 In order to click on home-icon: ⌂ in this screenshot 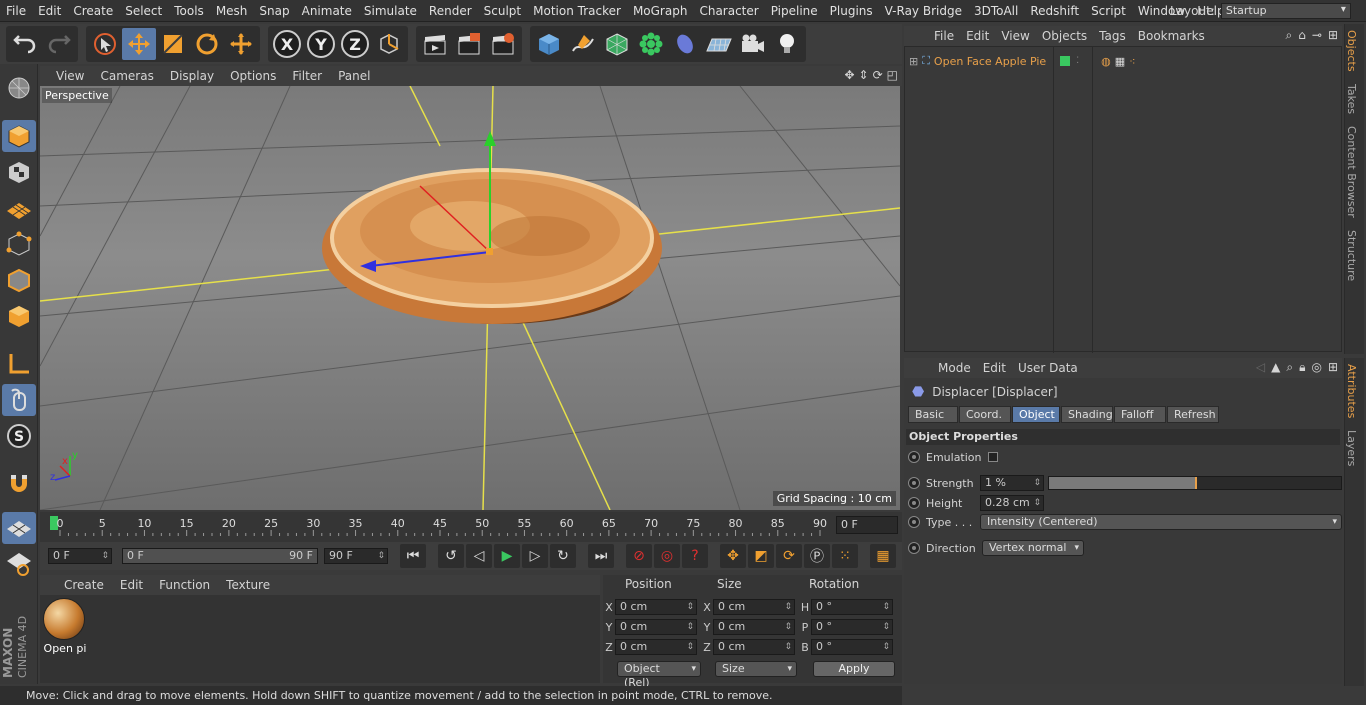, I will do `click(1302, 35)`.